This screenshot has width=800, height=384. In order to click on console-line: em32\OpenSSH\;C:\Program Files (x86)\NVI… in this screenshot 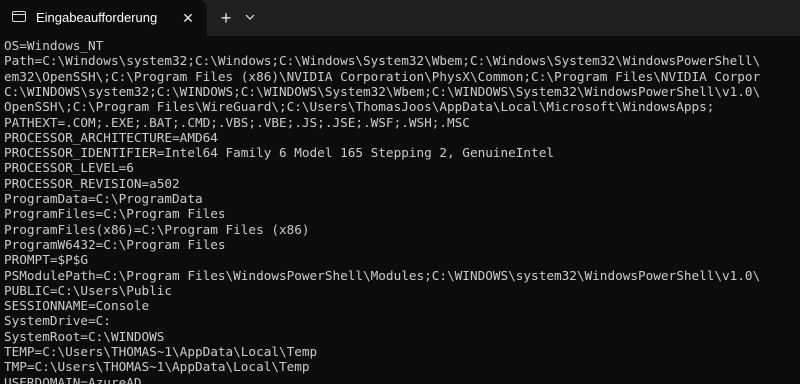, I will do `click(382, 76)`.